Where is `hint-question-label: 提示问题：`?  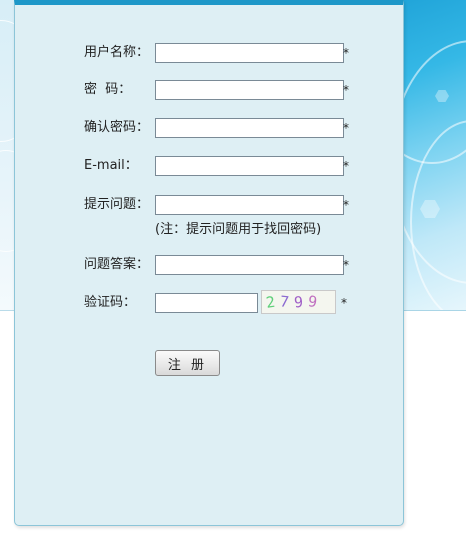
hint-question-label: 提示问题： is located at coordinates (117, 204).